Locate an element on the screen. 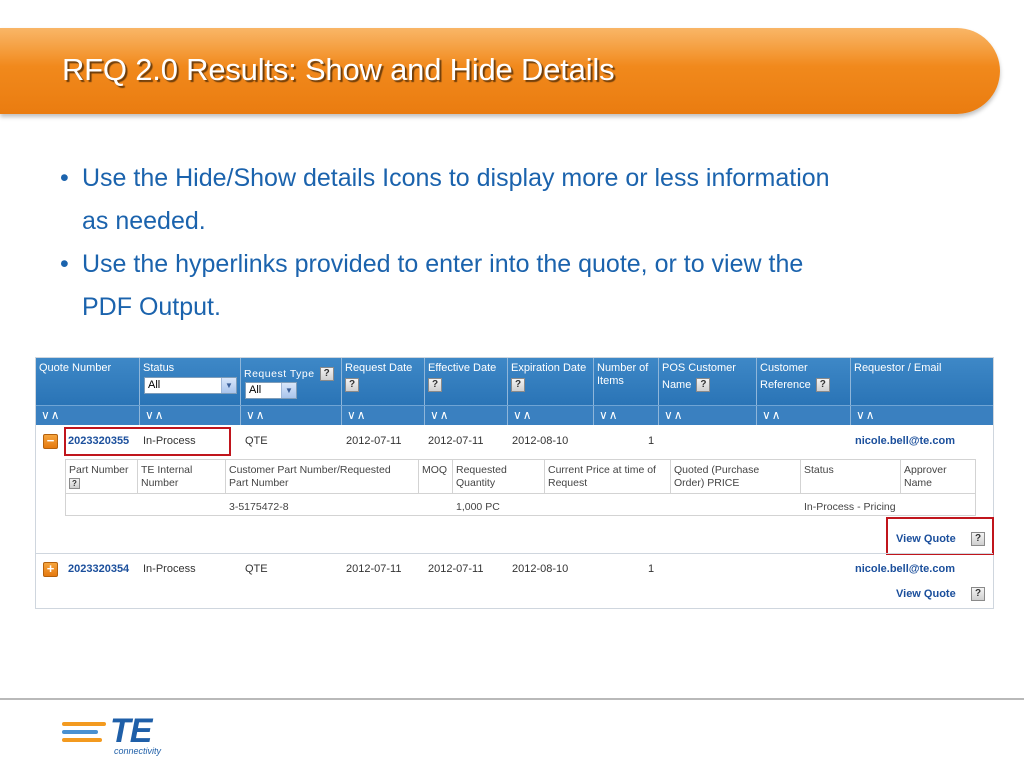 Image resolution: width=1024 pixels, height=768 pixels. sort-bar: ∨∧ ∨∧ ∨∧ ∨∧ ∨∧ ∨∧ ∨∧ ∨∧ ∨∧ ∨∧ is located at coordinates (514, 415).